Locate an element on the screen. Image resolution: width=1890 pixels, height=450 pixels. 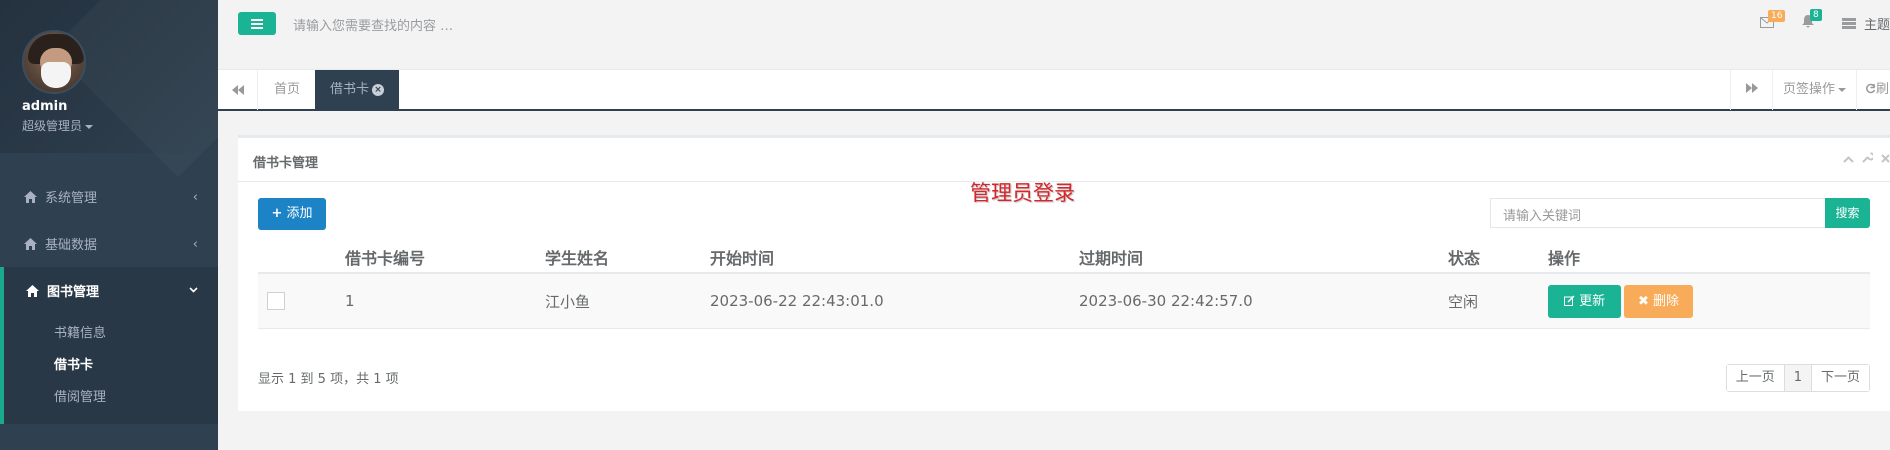
panel-tools is located at coordinates (1862, 159).